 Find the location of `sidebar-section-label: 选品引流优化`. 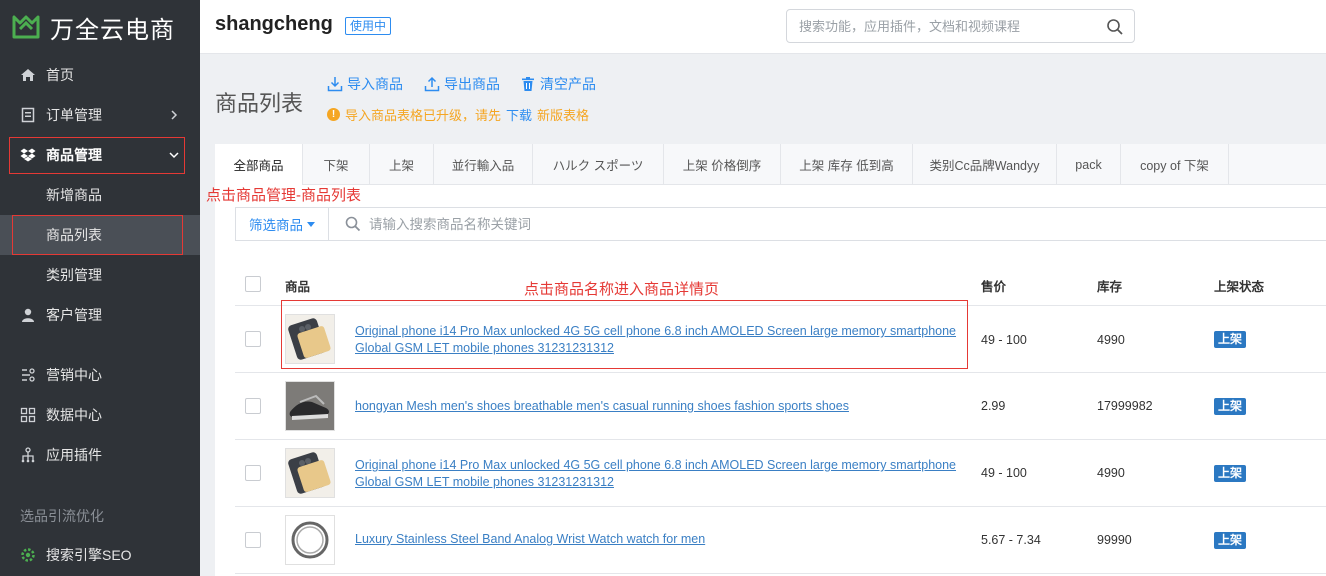

sidebar-section-label: 选品引流优化 is located at coordinates (62, 516).